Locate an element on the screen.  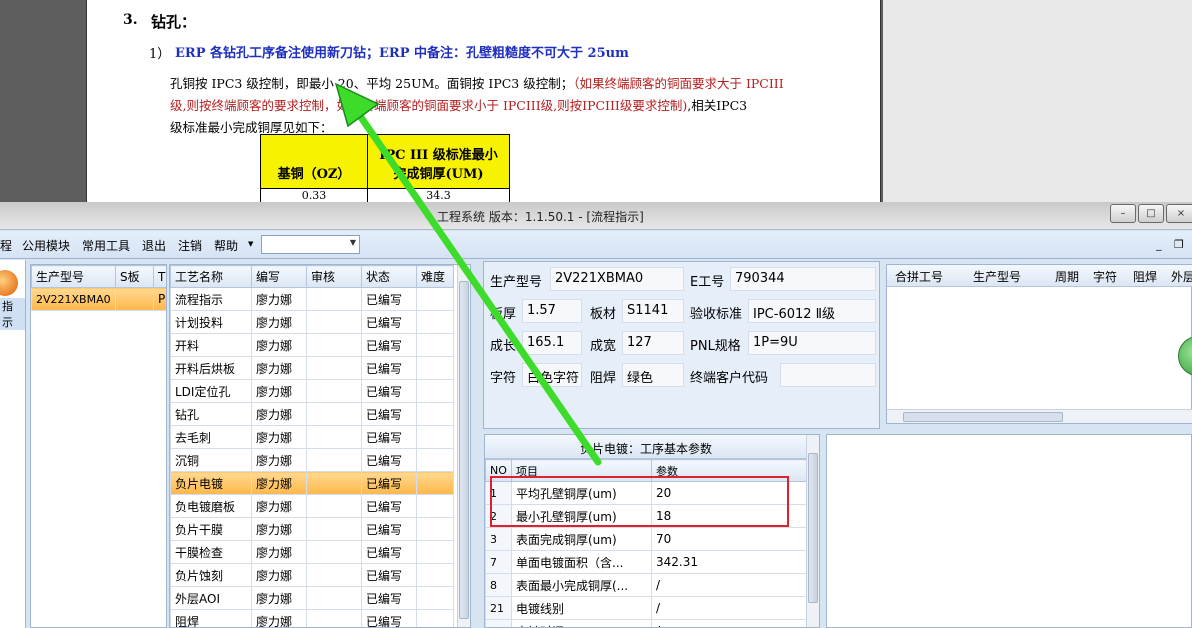
process-row: 沉铜 廖力娜 已编写 is located at coordinates (312, 460).